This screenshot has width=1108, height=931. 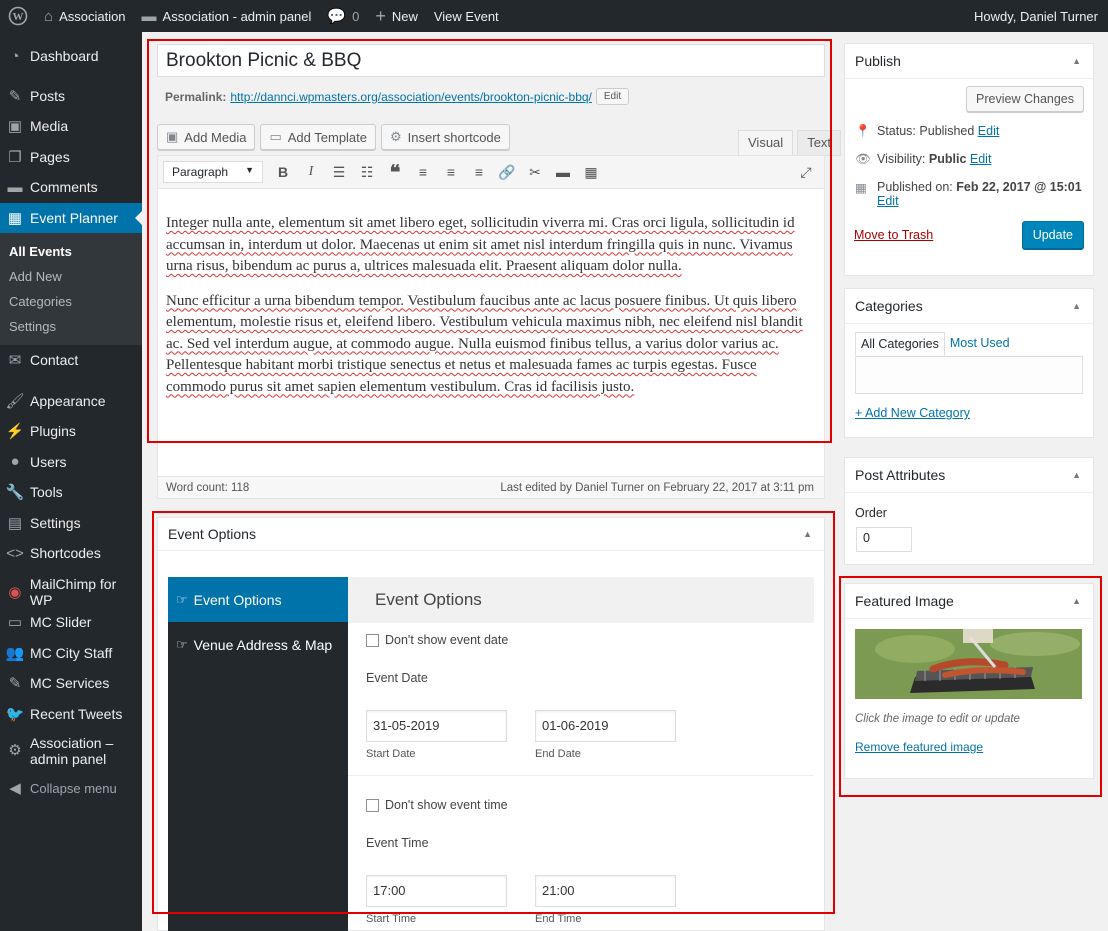 What do you see at coordinates (491, 60) in the screenshot?
I see `post-title-input: Brookton Picnic & BBQ` at bounding box center [491, 60].